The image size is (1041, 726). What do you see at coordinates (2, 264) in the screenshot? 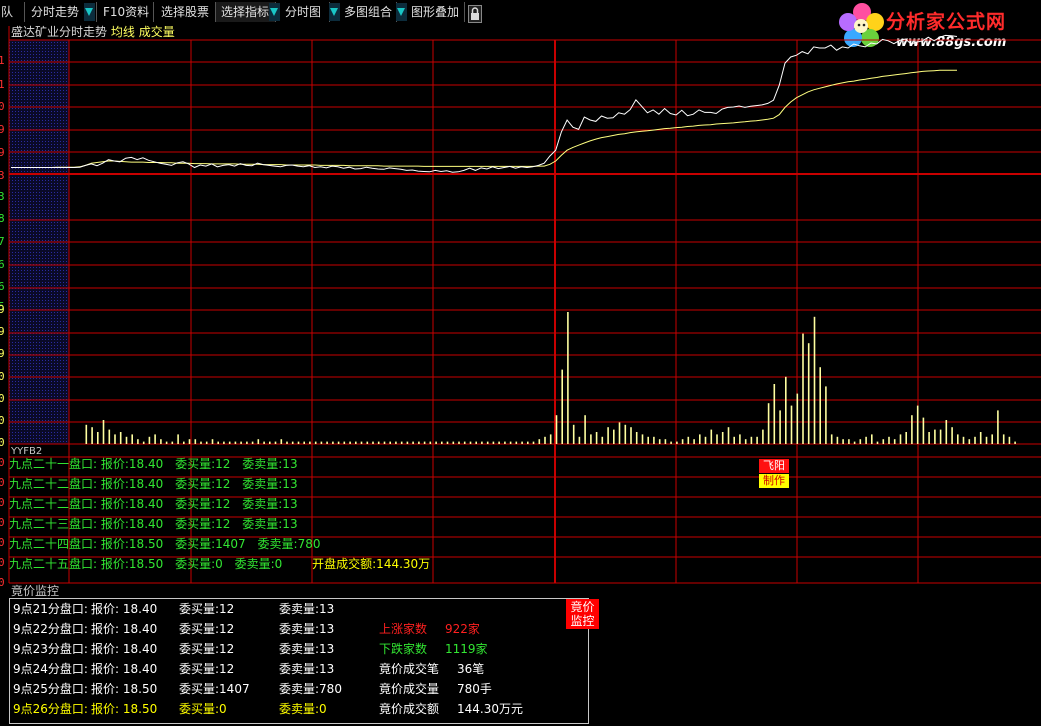
I see `price-axis-label: 6` at bounding box center [2, 264].